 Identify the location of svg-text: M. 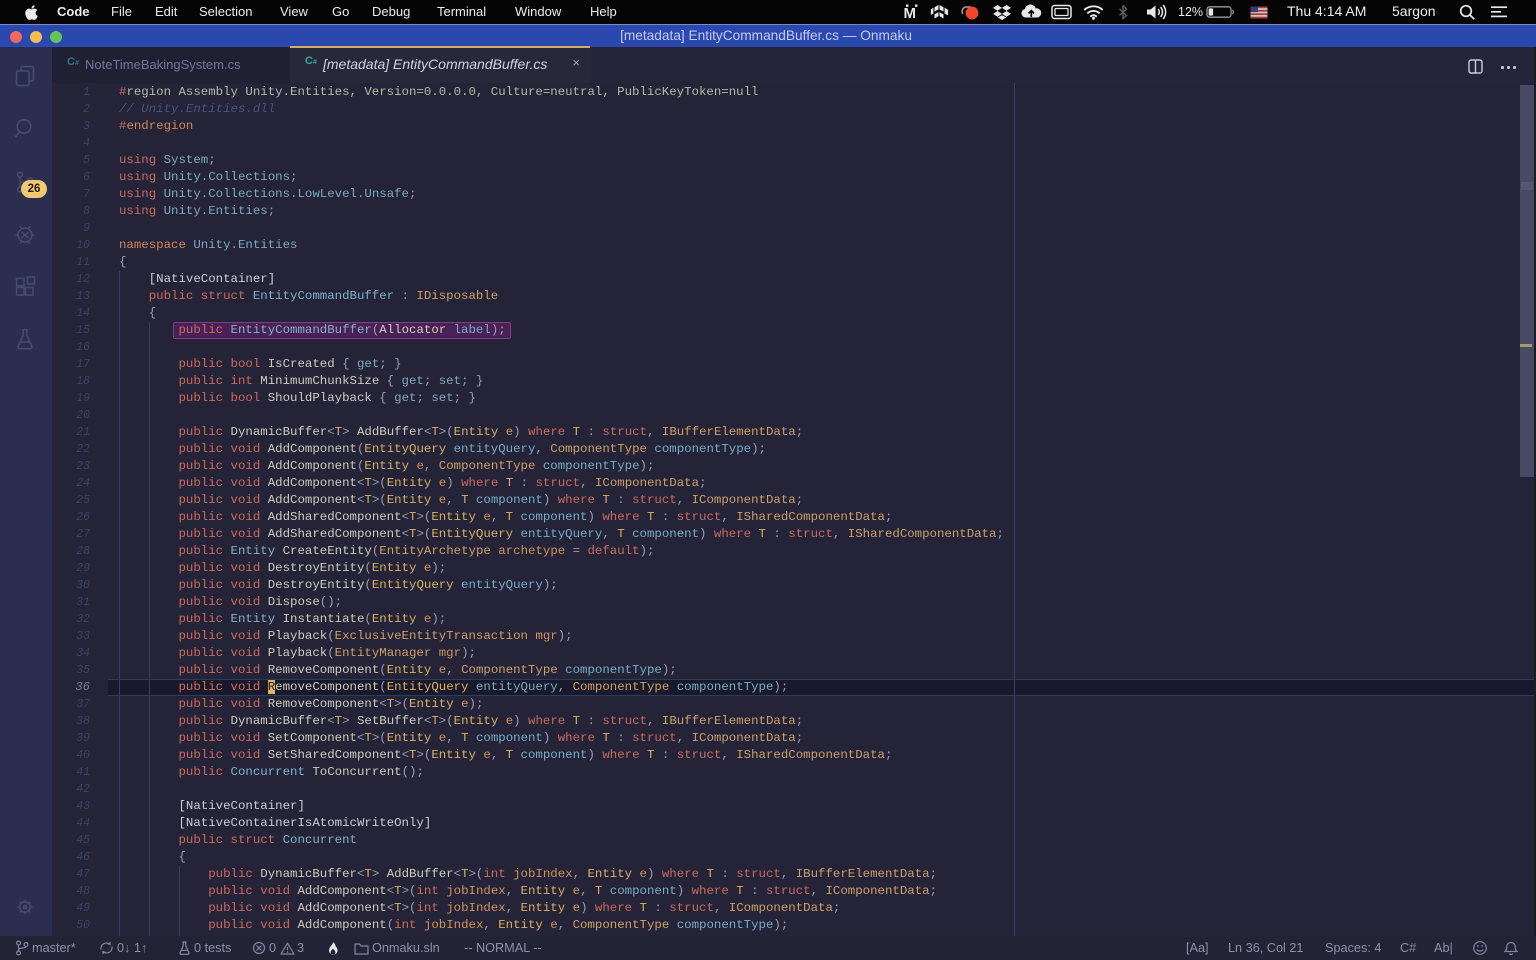
(910, 12).